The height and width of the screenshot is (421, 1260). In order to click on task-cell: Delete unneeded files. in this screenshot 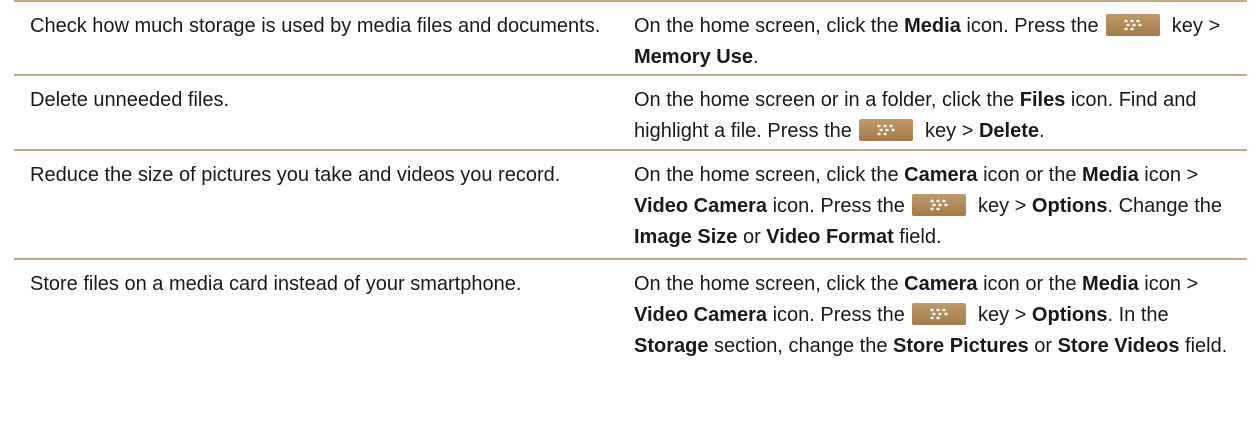, I will do `click(130, 100)`.